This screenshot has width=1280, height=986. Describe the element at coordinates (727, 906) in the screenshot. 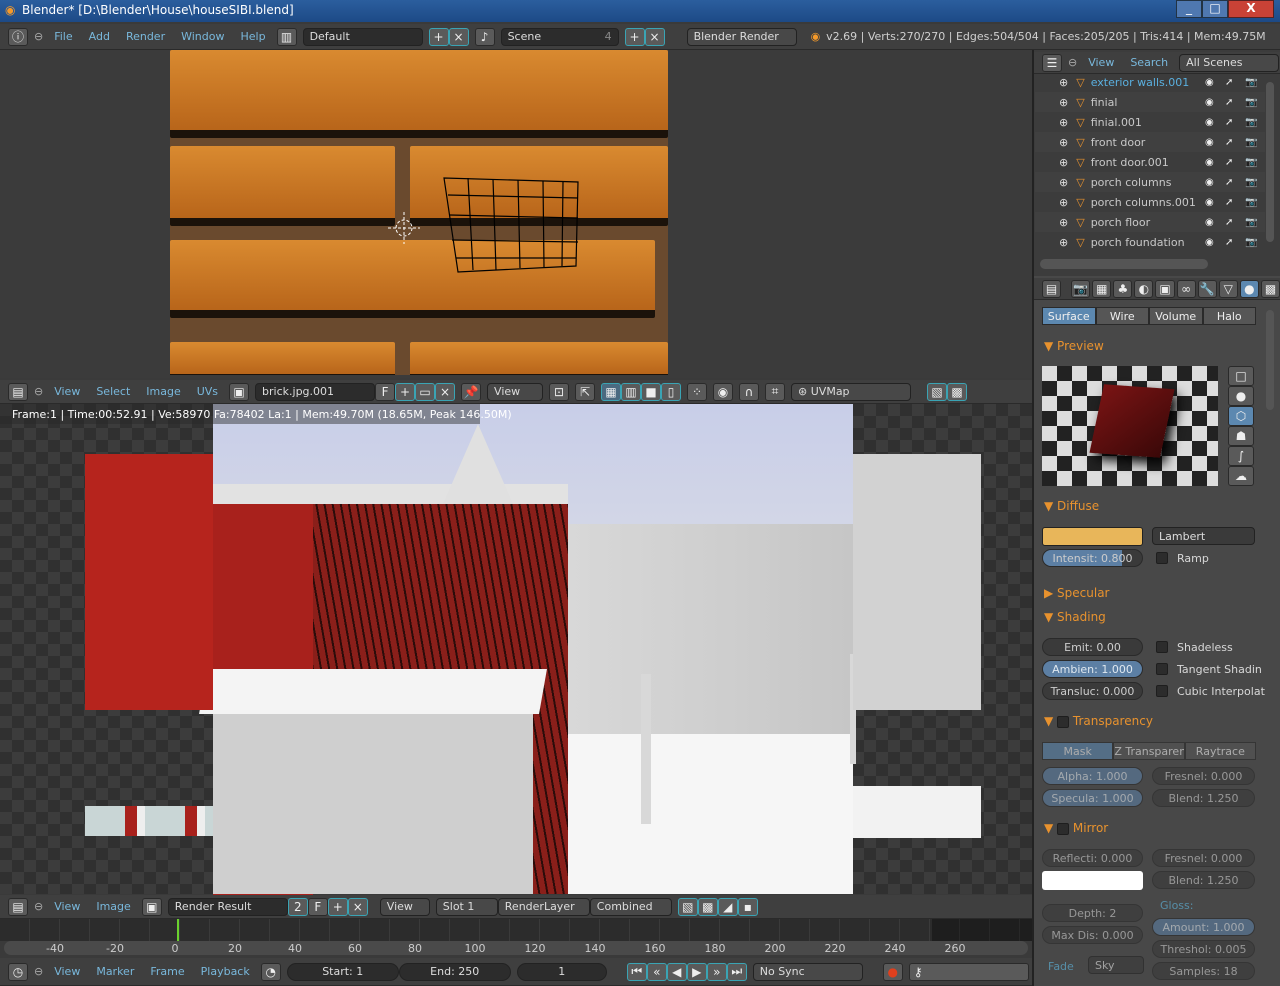

I see `draw-z-buffer-icon: ◢` at that location.